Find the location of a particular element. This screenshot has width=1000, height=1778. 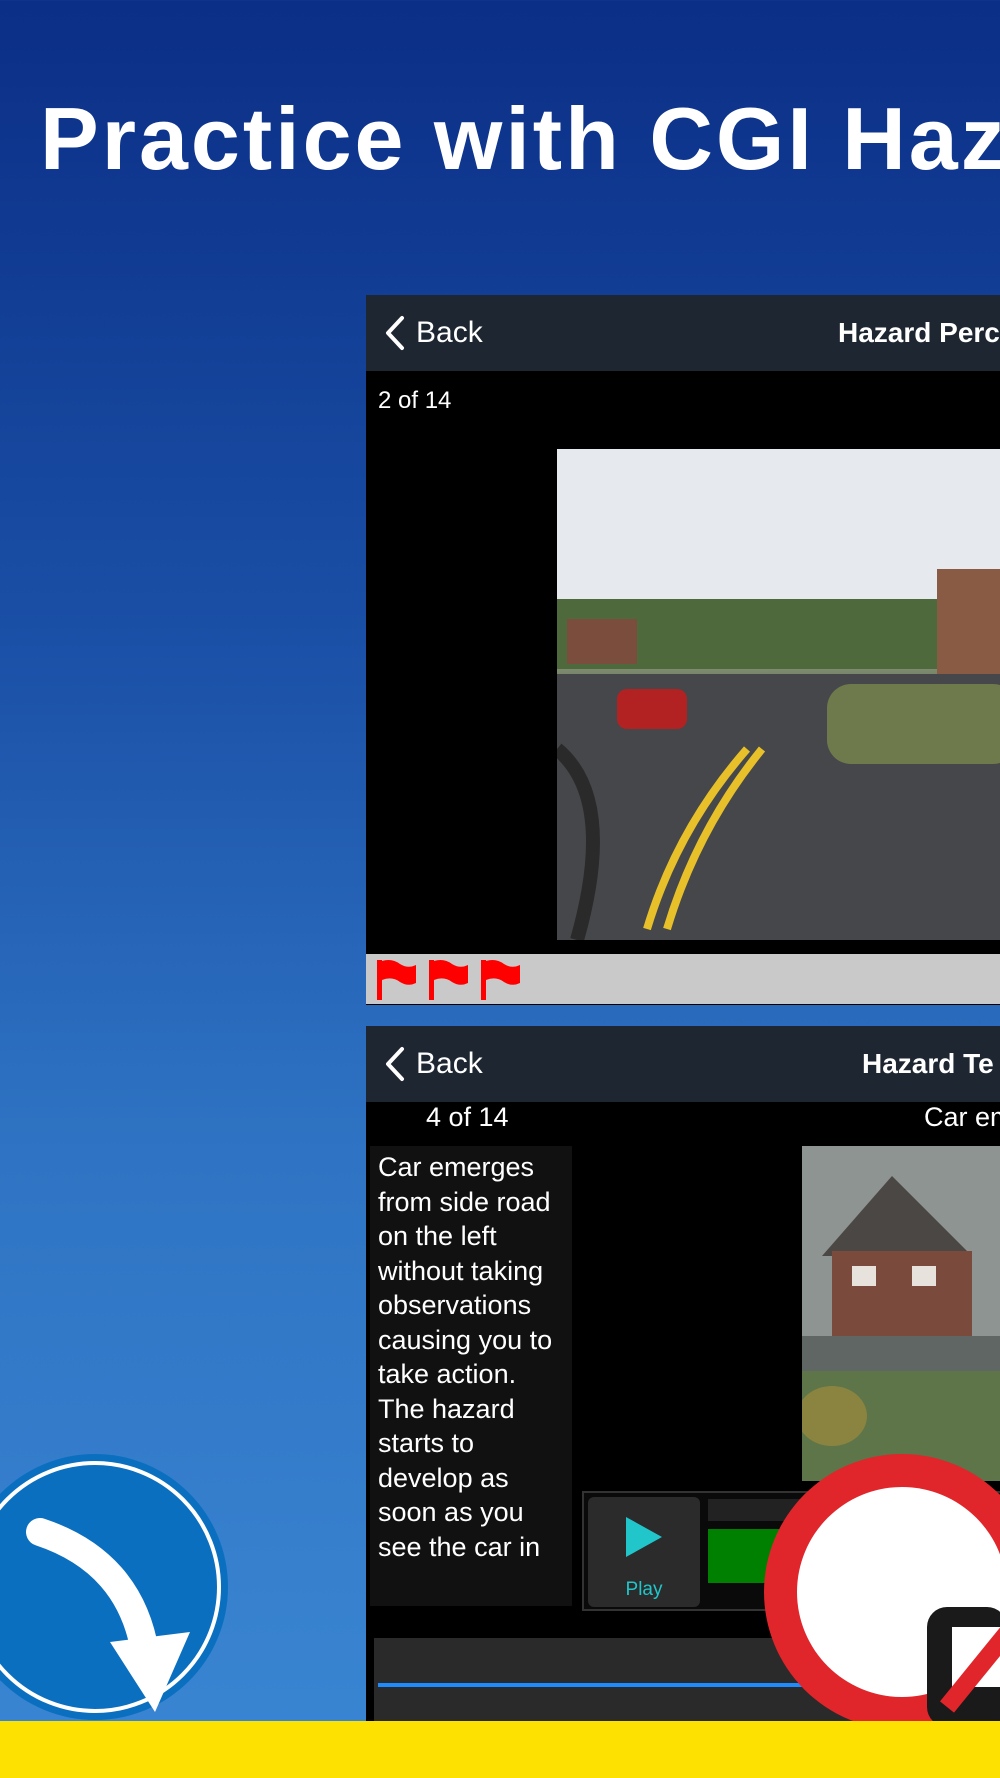

navbar: Back Hazard Perc is located at coordinates (683, 333).